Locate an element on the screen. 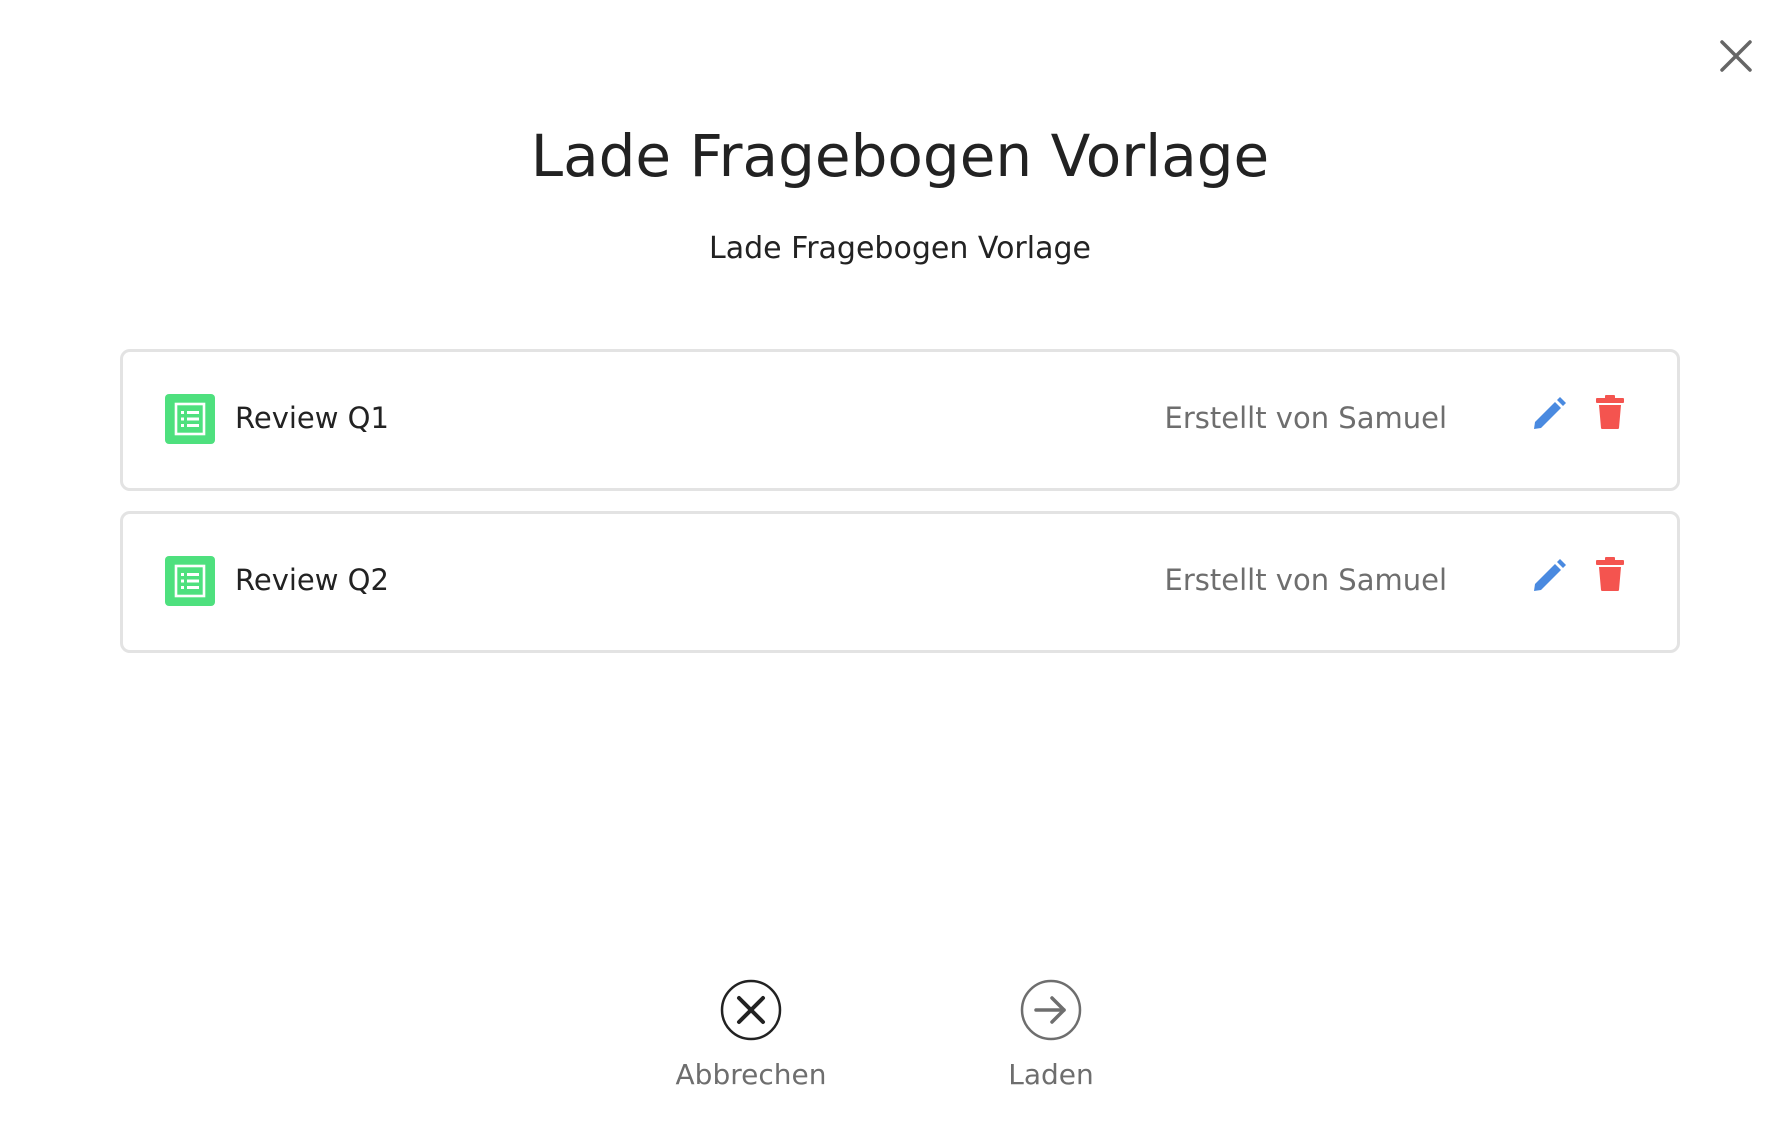 This screenshot has width=1790, height=1124. template-item-review-q1: Review Q1 Erstellt von Samuel is located at coordinates (900, 420).